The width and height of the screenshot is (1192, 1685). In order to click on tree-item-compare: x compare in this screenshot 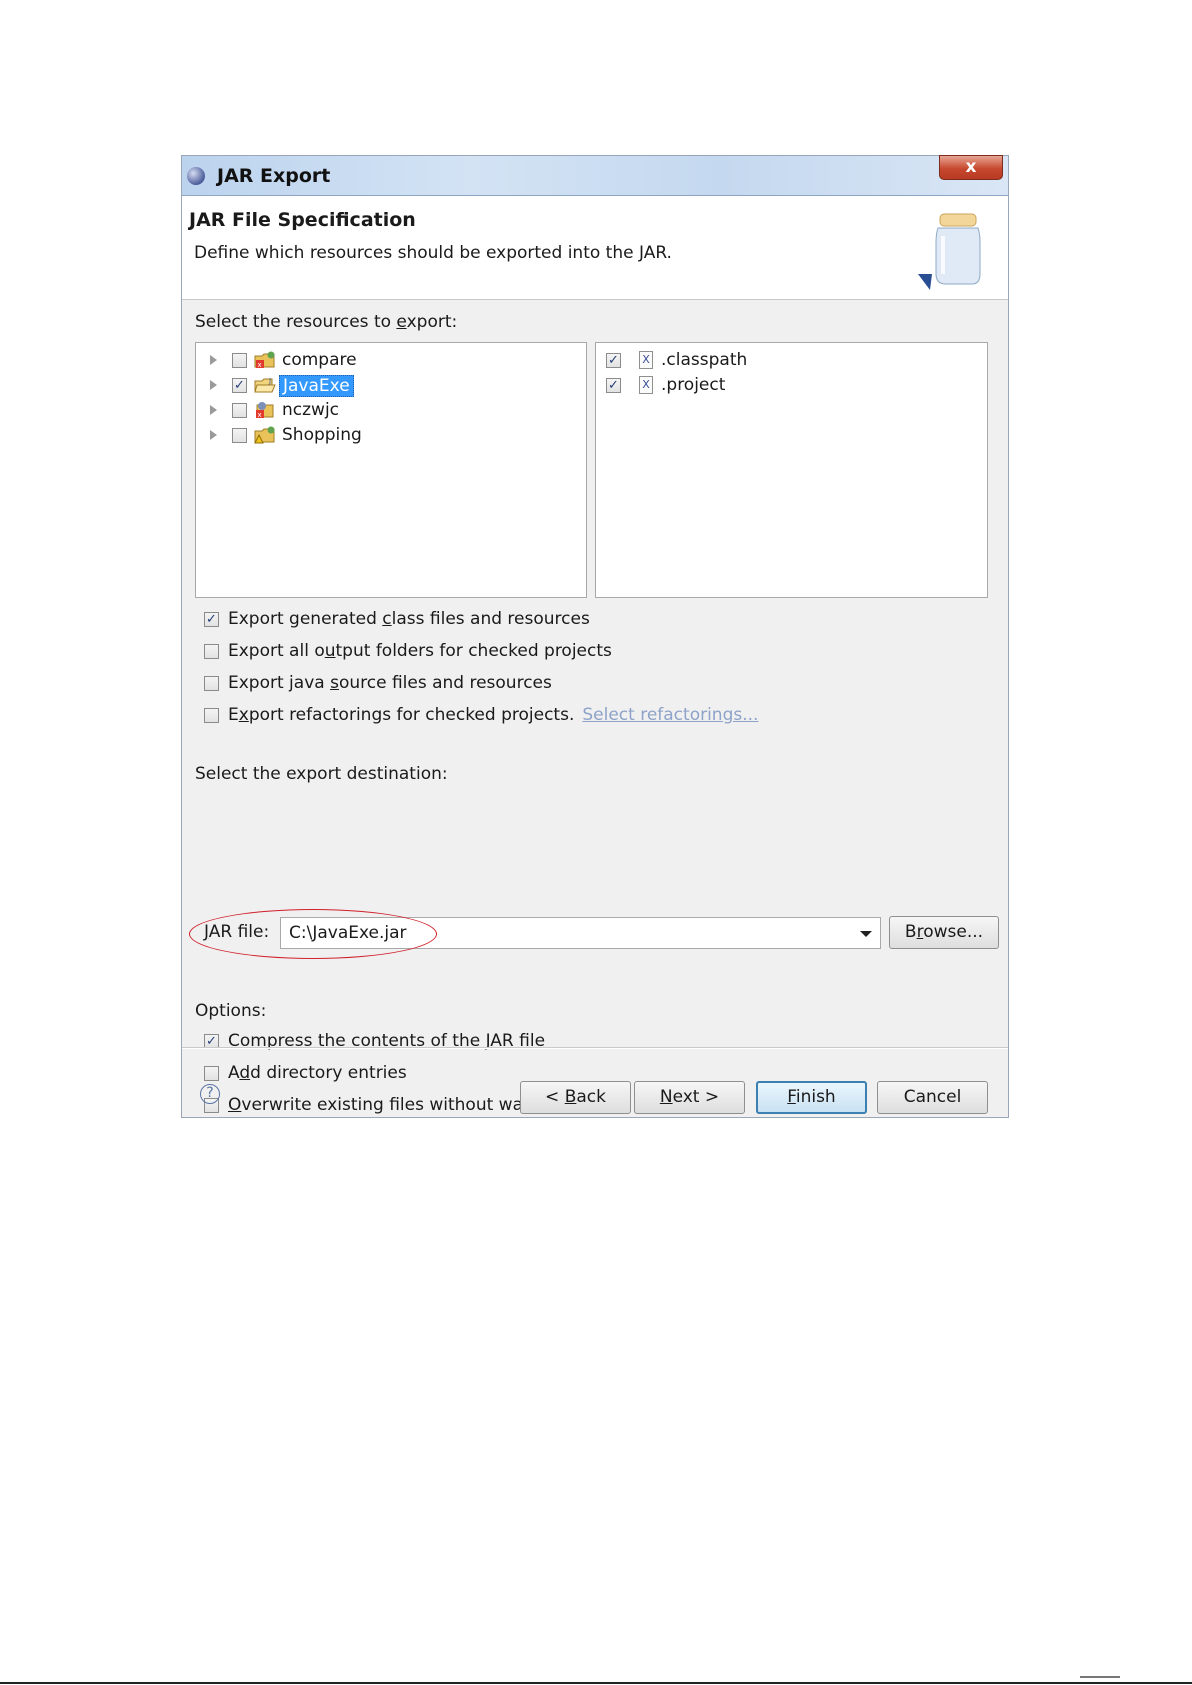, I will do `click(395, 361)`.